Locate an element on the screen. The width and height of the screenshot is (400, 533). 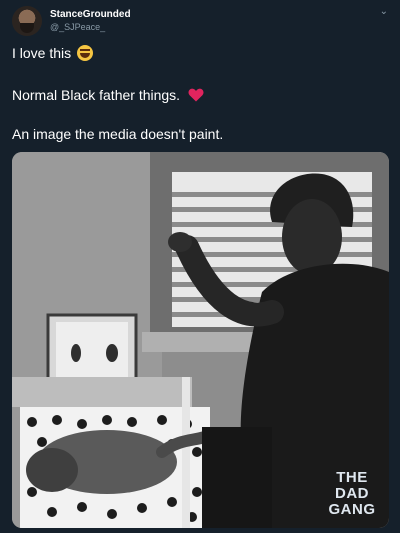
tweet-text-2: Normal Black father things. is located at coordinates (96, 95).